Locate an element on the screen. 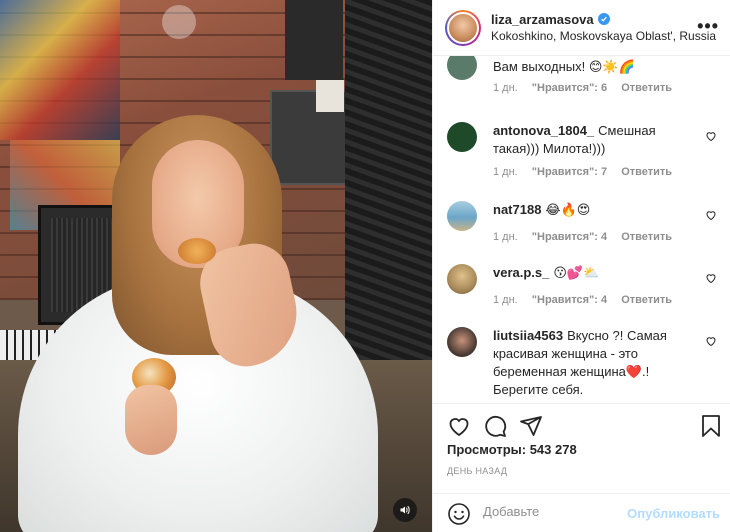 This screenshot has height=532, width=730. heart-icon is located at coordinates (459, 426).